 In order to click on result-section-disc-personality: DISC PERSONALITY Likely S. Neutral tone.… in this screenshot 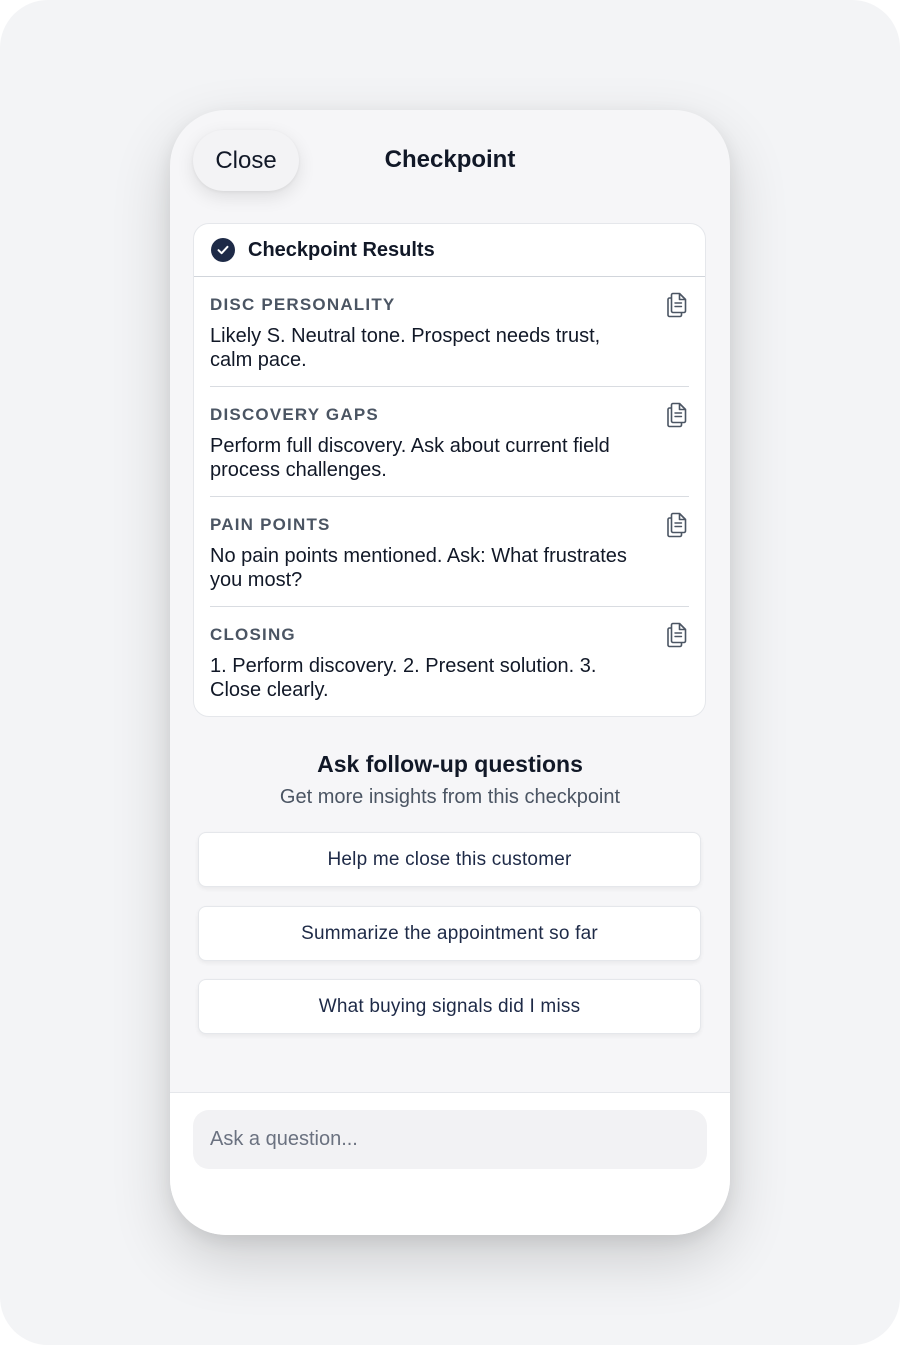, I will do `click(449, 332)`.